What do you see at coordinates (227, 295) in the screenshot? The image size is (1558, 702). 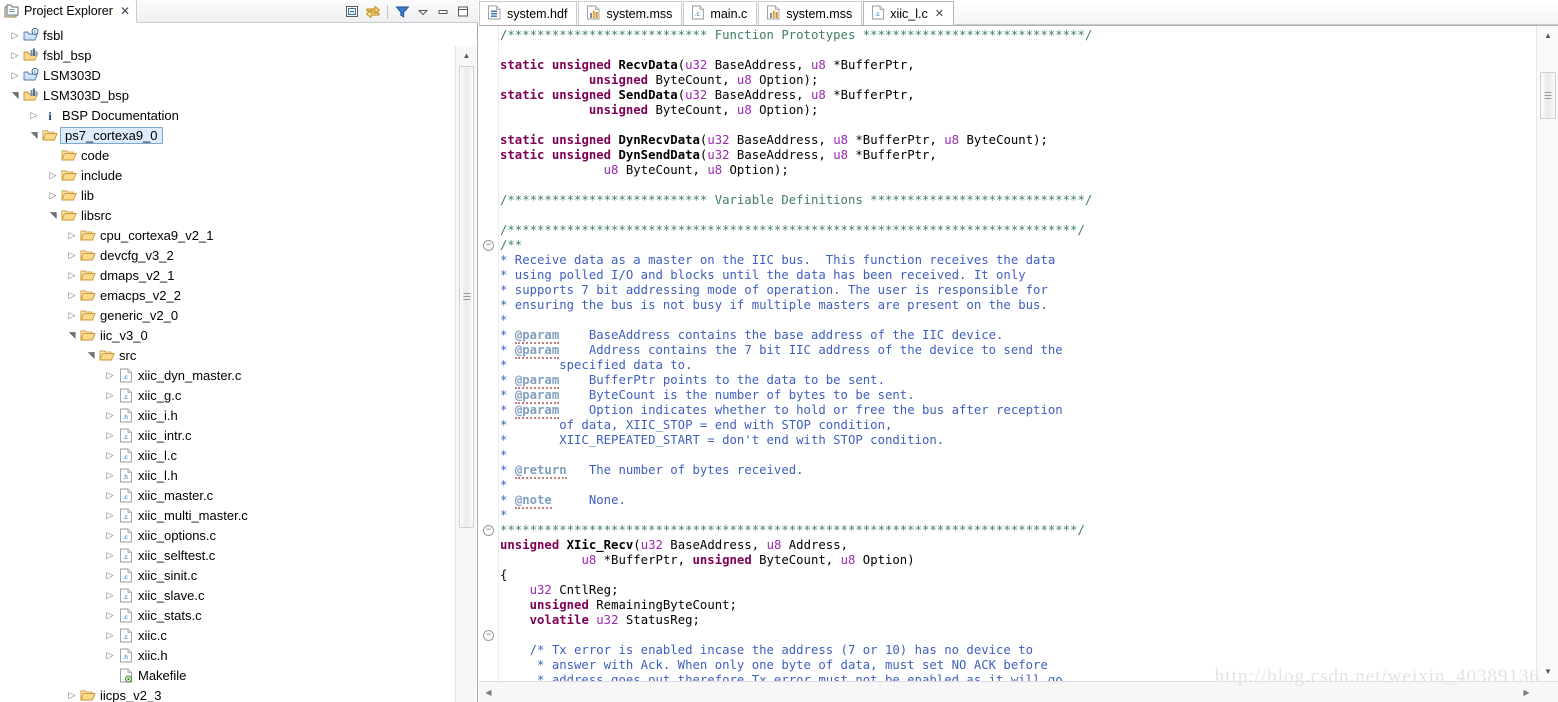 I see `tree-item-emacps_v2_2: ▷ emacps_v2_2` at bounding box center [227, 295].